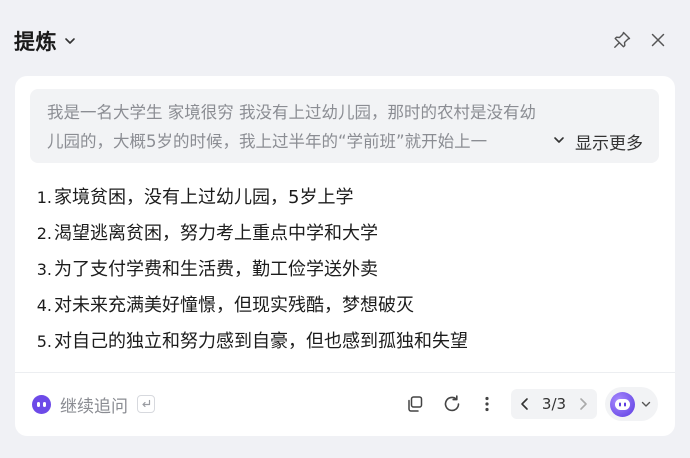 The image size is (690, 458). I want to click on title-dropdown: 提炼, so click(45, 41).